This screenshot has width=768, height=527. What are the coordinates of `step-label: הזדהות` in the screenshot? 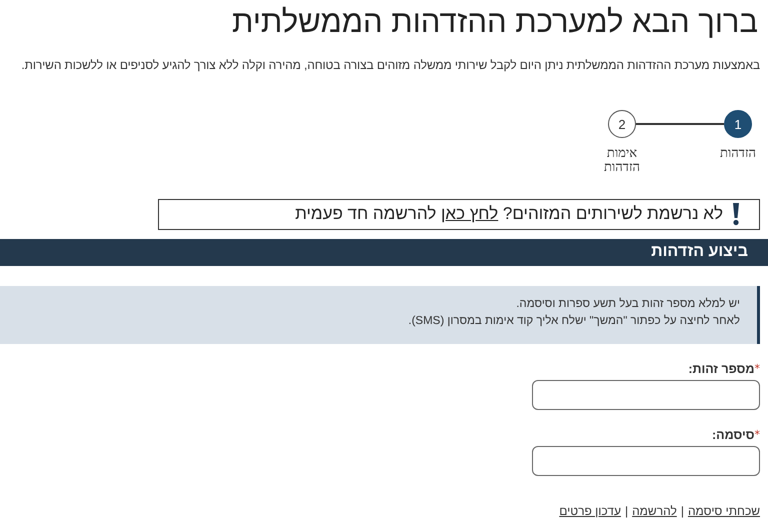 It's located at (738, 153).